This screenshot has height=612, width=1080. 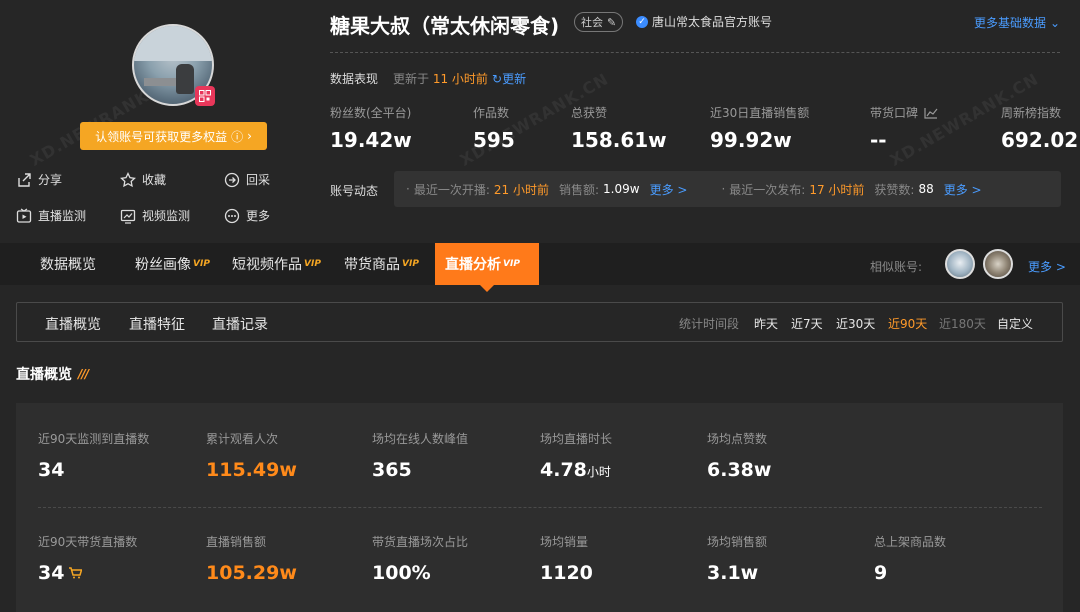 I want to click on verified-badge: ✓ 唐山常太食品官方账号, so click(x=704, y=21).